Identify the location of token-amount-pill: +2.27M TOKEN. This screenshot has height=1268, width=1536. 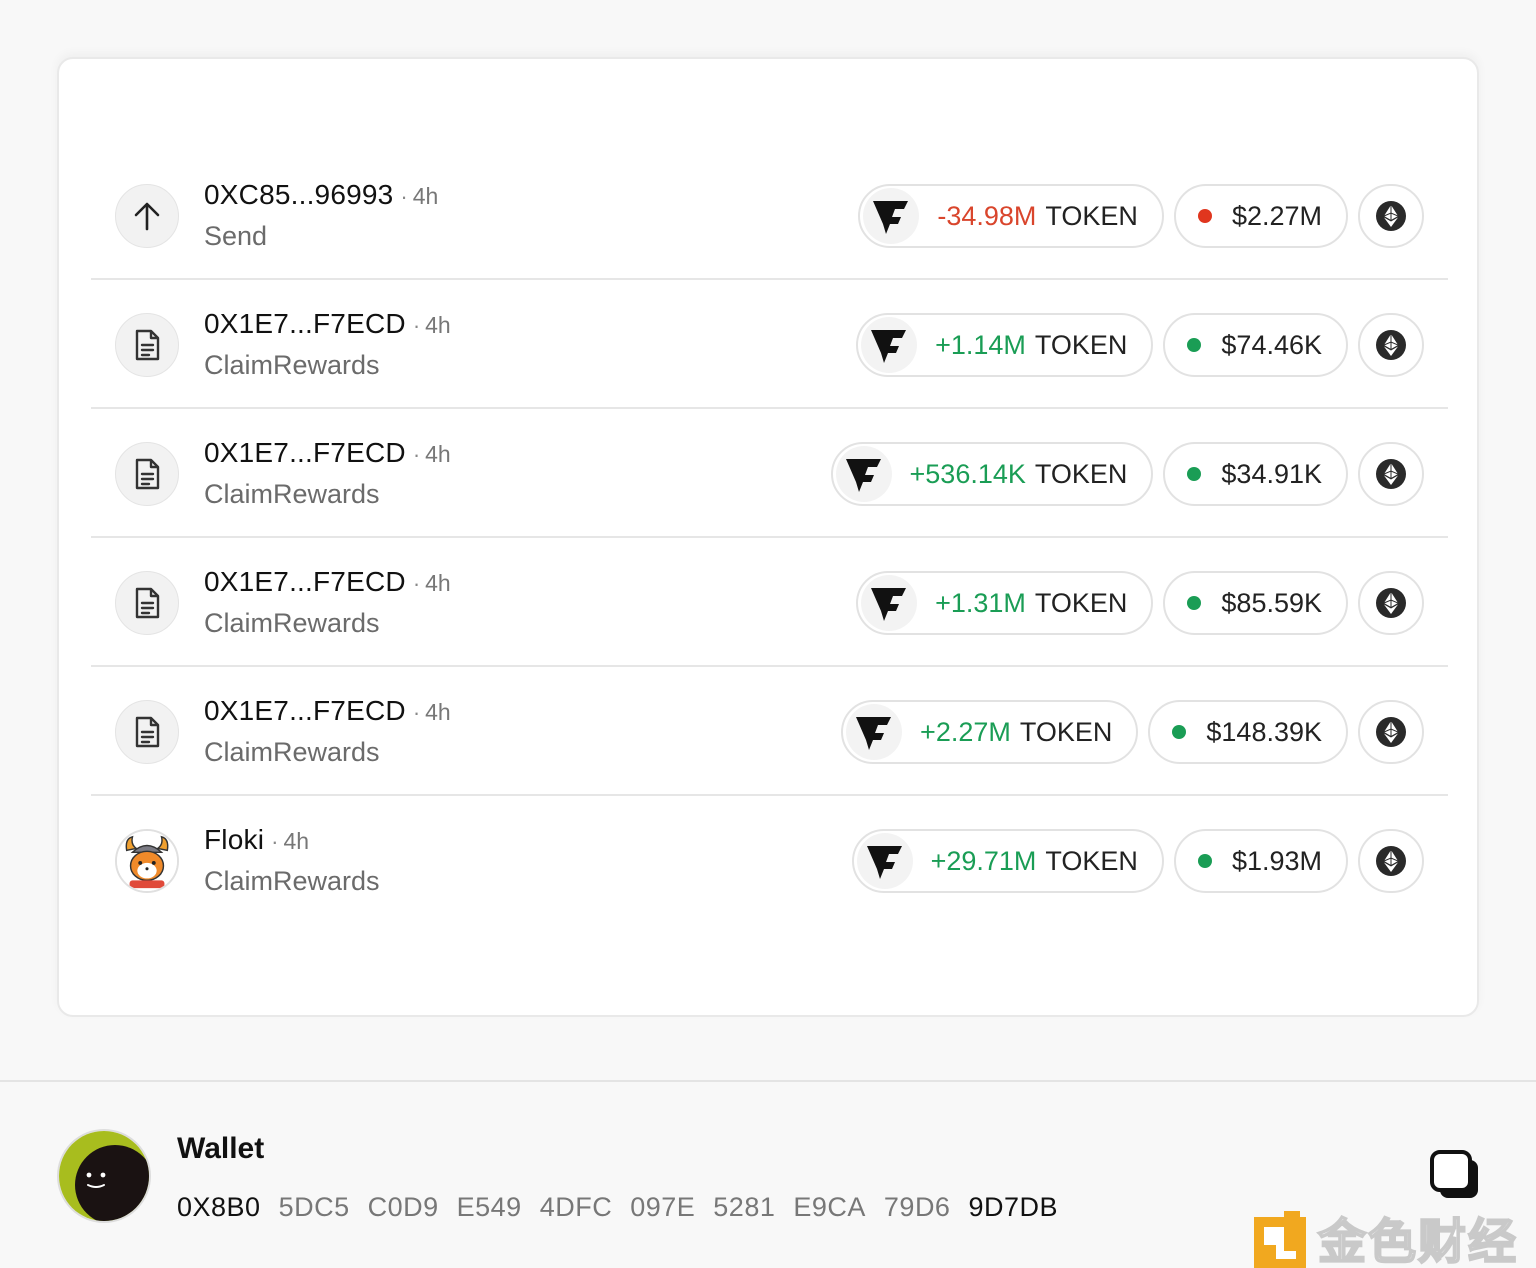
(990, 732).